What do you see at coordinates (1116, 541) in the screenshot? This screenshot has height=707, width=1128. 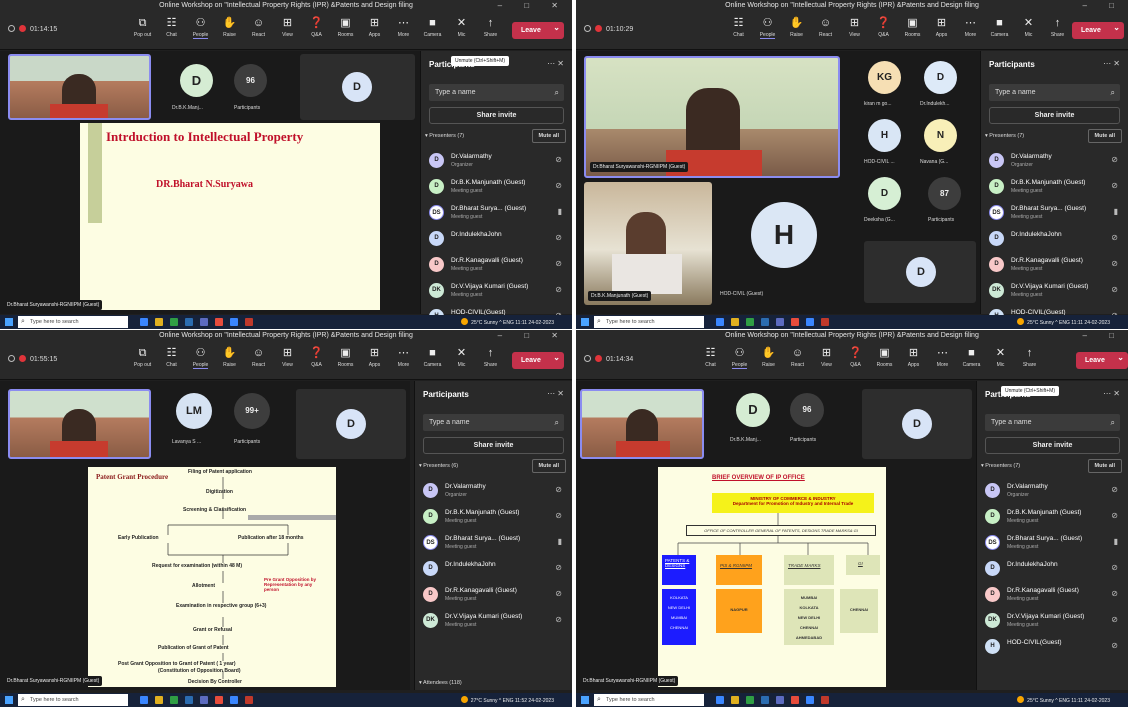 I see `mic-on-icon: ▮` at bounding box center [1116, 541].